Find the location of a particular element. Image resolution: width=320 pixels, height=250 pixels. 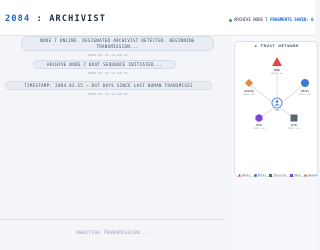

legend-label: Physical is located at coordinates (280, 175).